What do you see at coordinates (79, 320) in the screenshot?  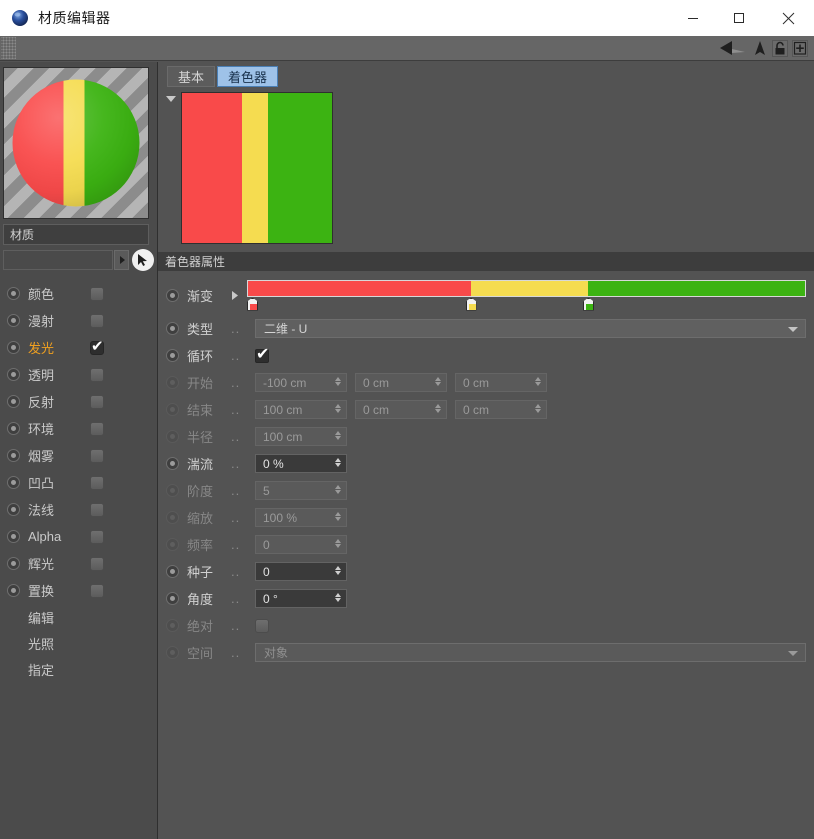 I see `channel-row-1: 漫射` at bounding box center [79, 320].